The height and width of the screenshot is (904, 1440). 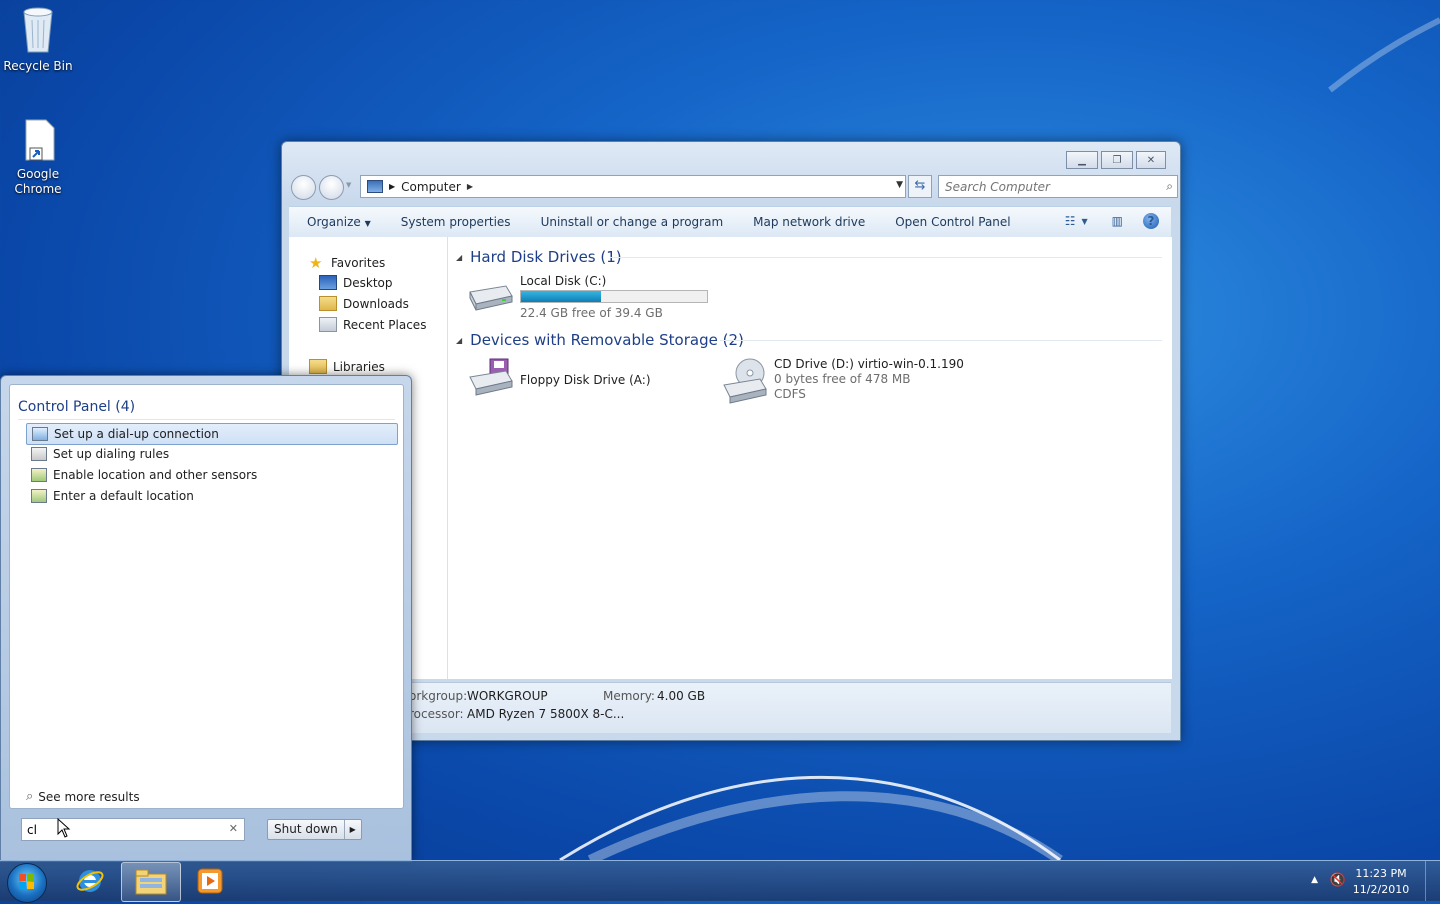 I want to click on recent-pages-dropdown-icon: ▼, so click(x=348, y=185).